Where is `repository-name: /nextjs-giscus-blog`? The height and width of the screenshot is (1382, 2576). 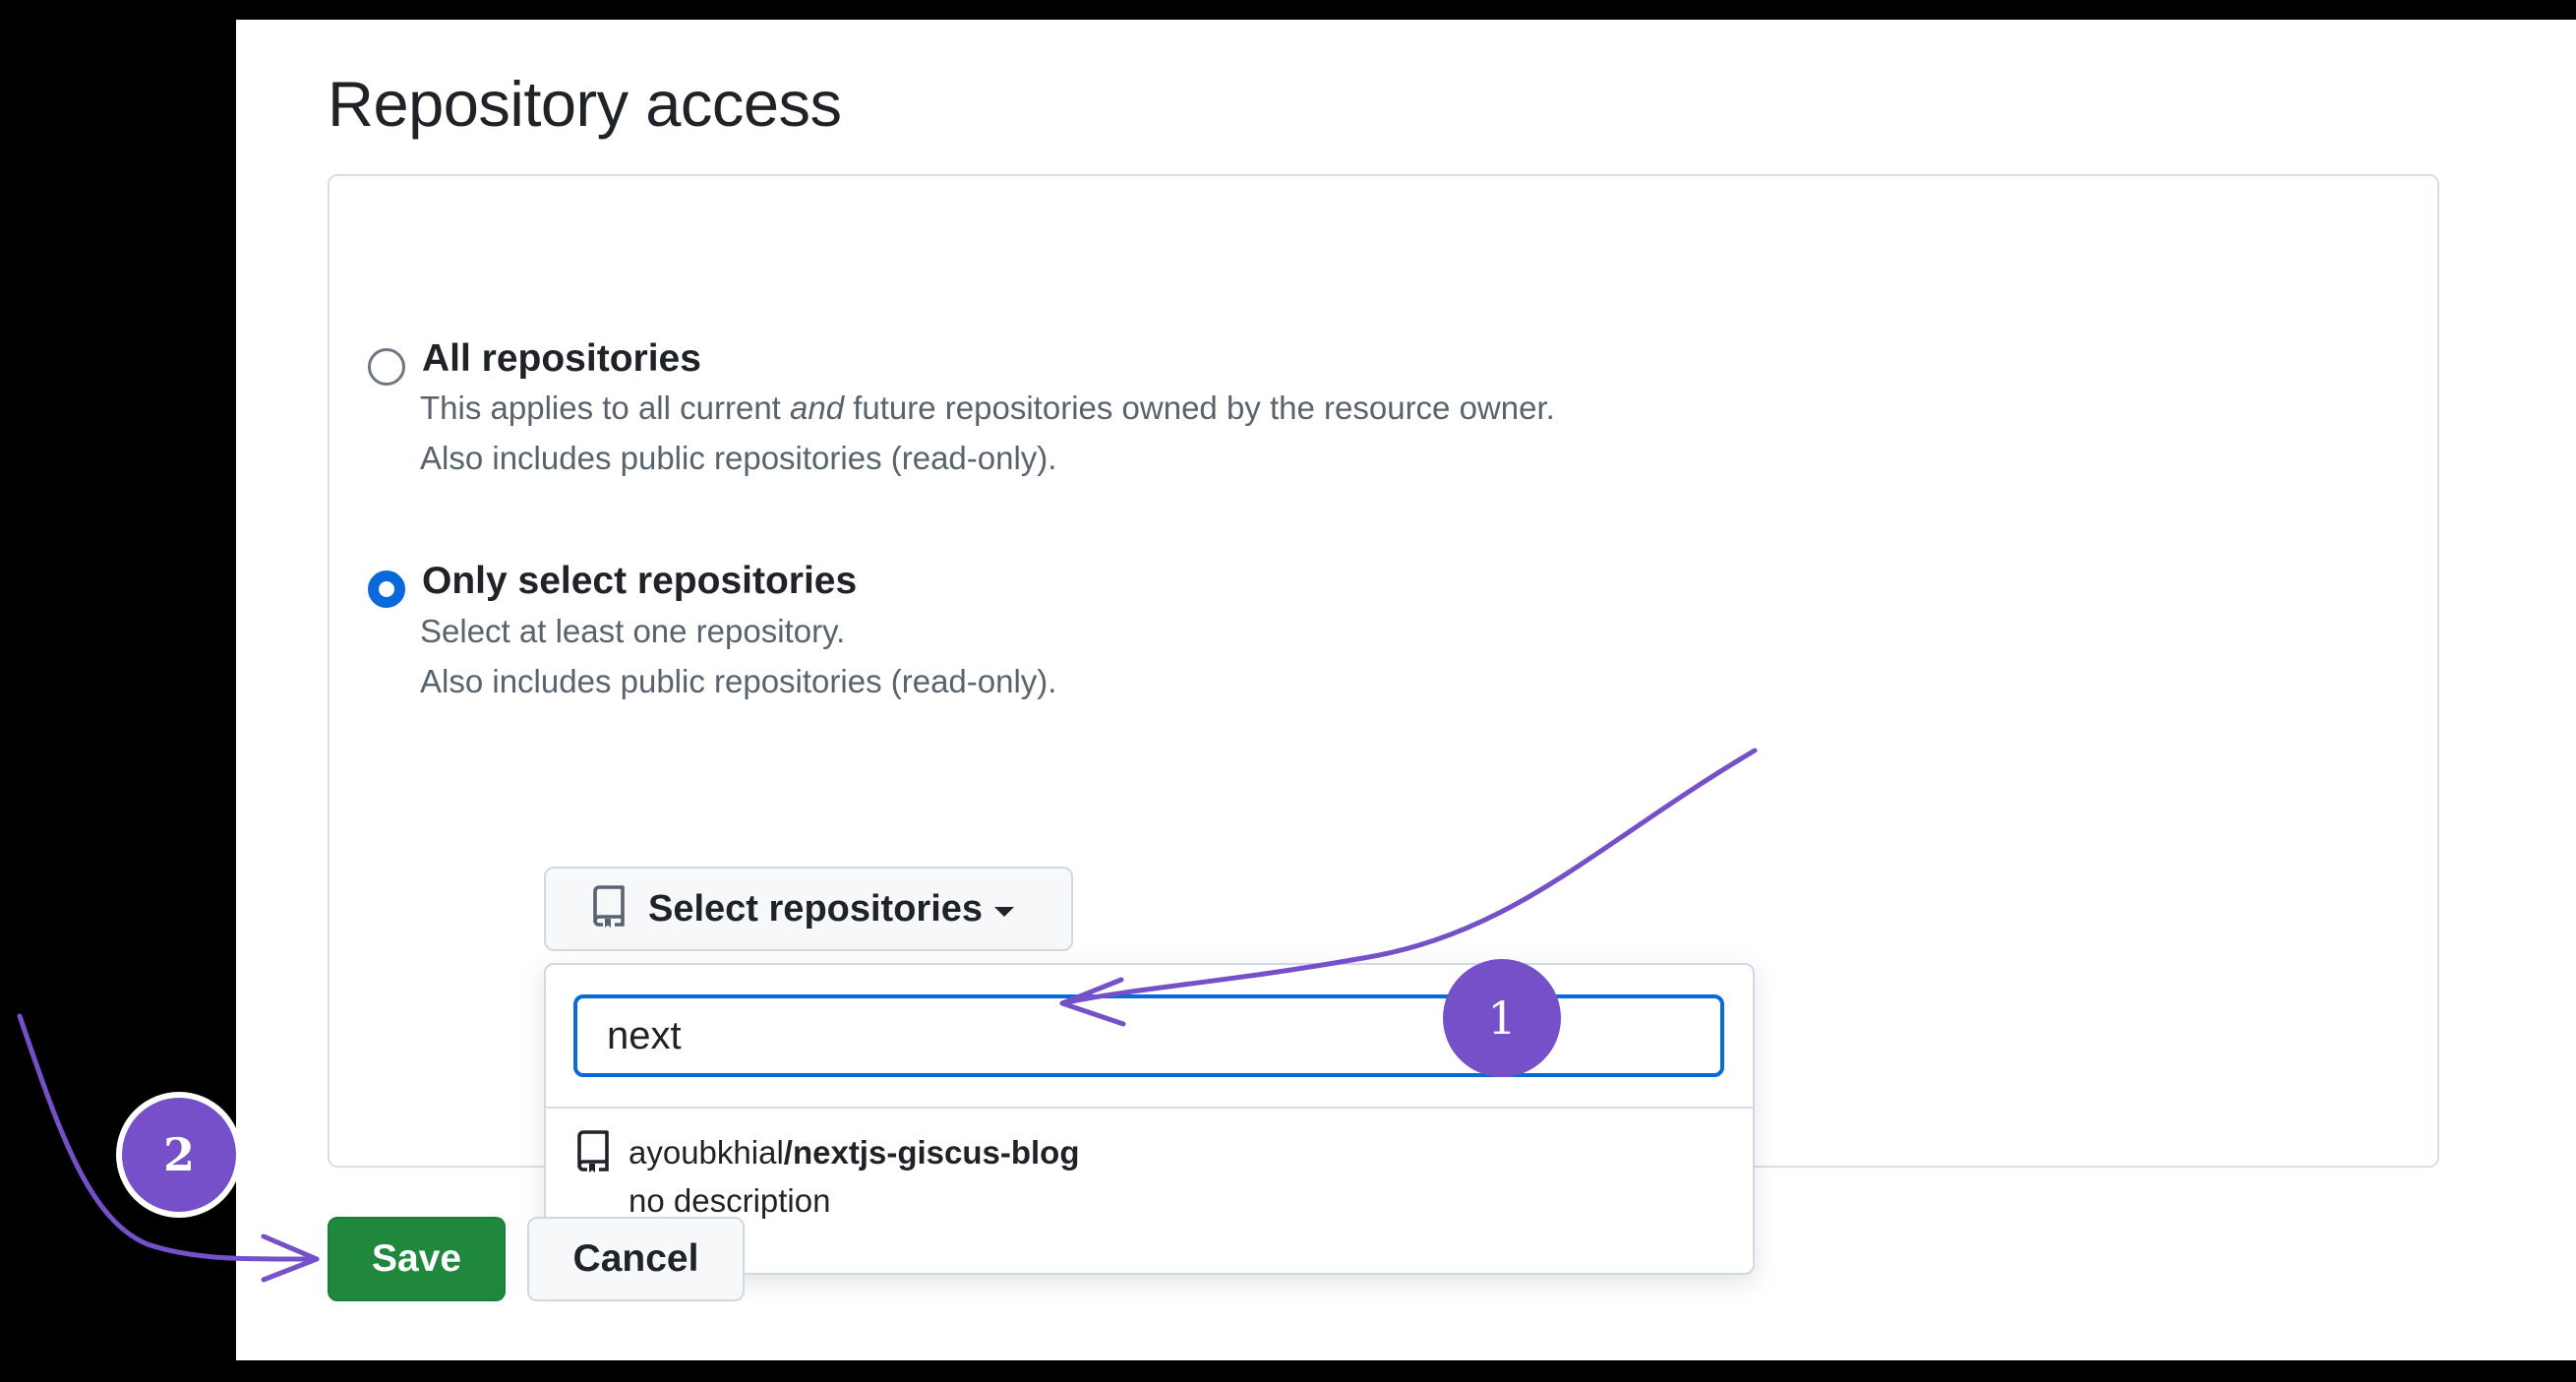 repository-name: /nextjs-giscus-blog is located at coordinates (932, 1153).